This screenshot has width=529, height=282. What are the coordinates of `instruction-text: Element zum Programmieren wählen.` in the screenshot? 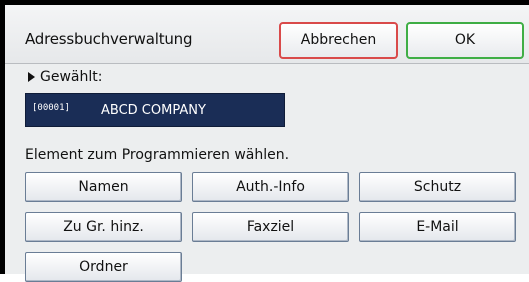 It's located at (157, 155).